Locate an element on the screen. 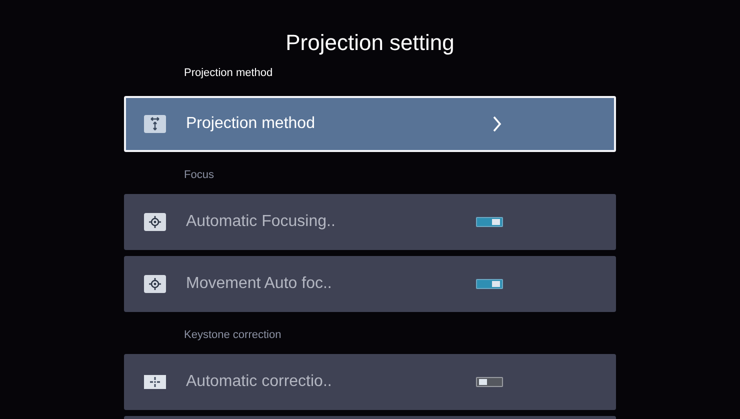 This screenshot has width=740, height=419. setting-label: Automatic correctio.. is located at coordinates (259, 382).